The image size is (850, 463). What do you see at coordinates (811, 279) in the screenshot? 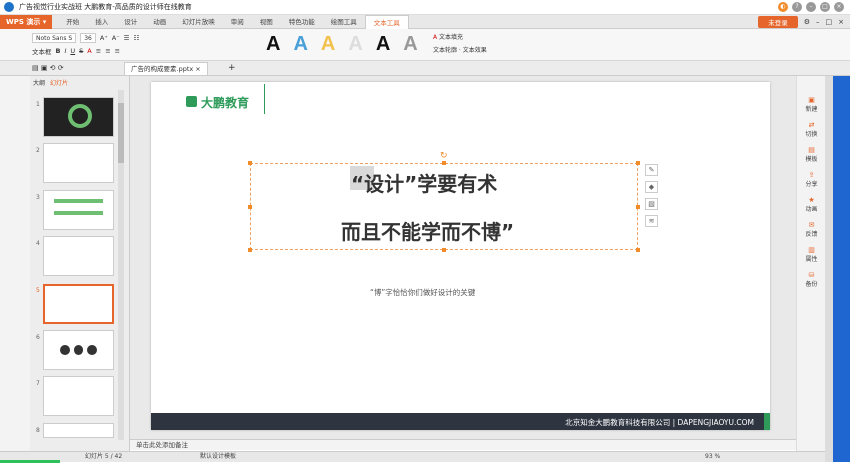
I see `task-backup: ⛁ 备份` at bounding box center [811, 279].